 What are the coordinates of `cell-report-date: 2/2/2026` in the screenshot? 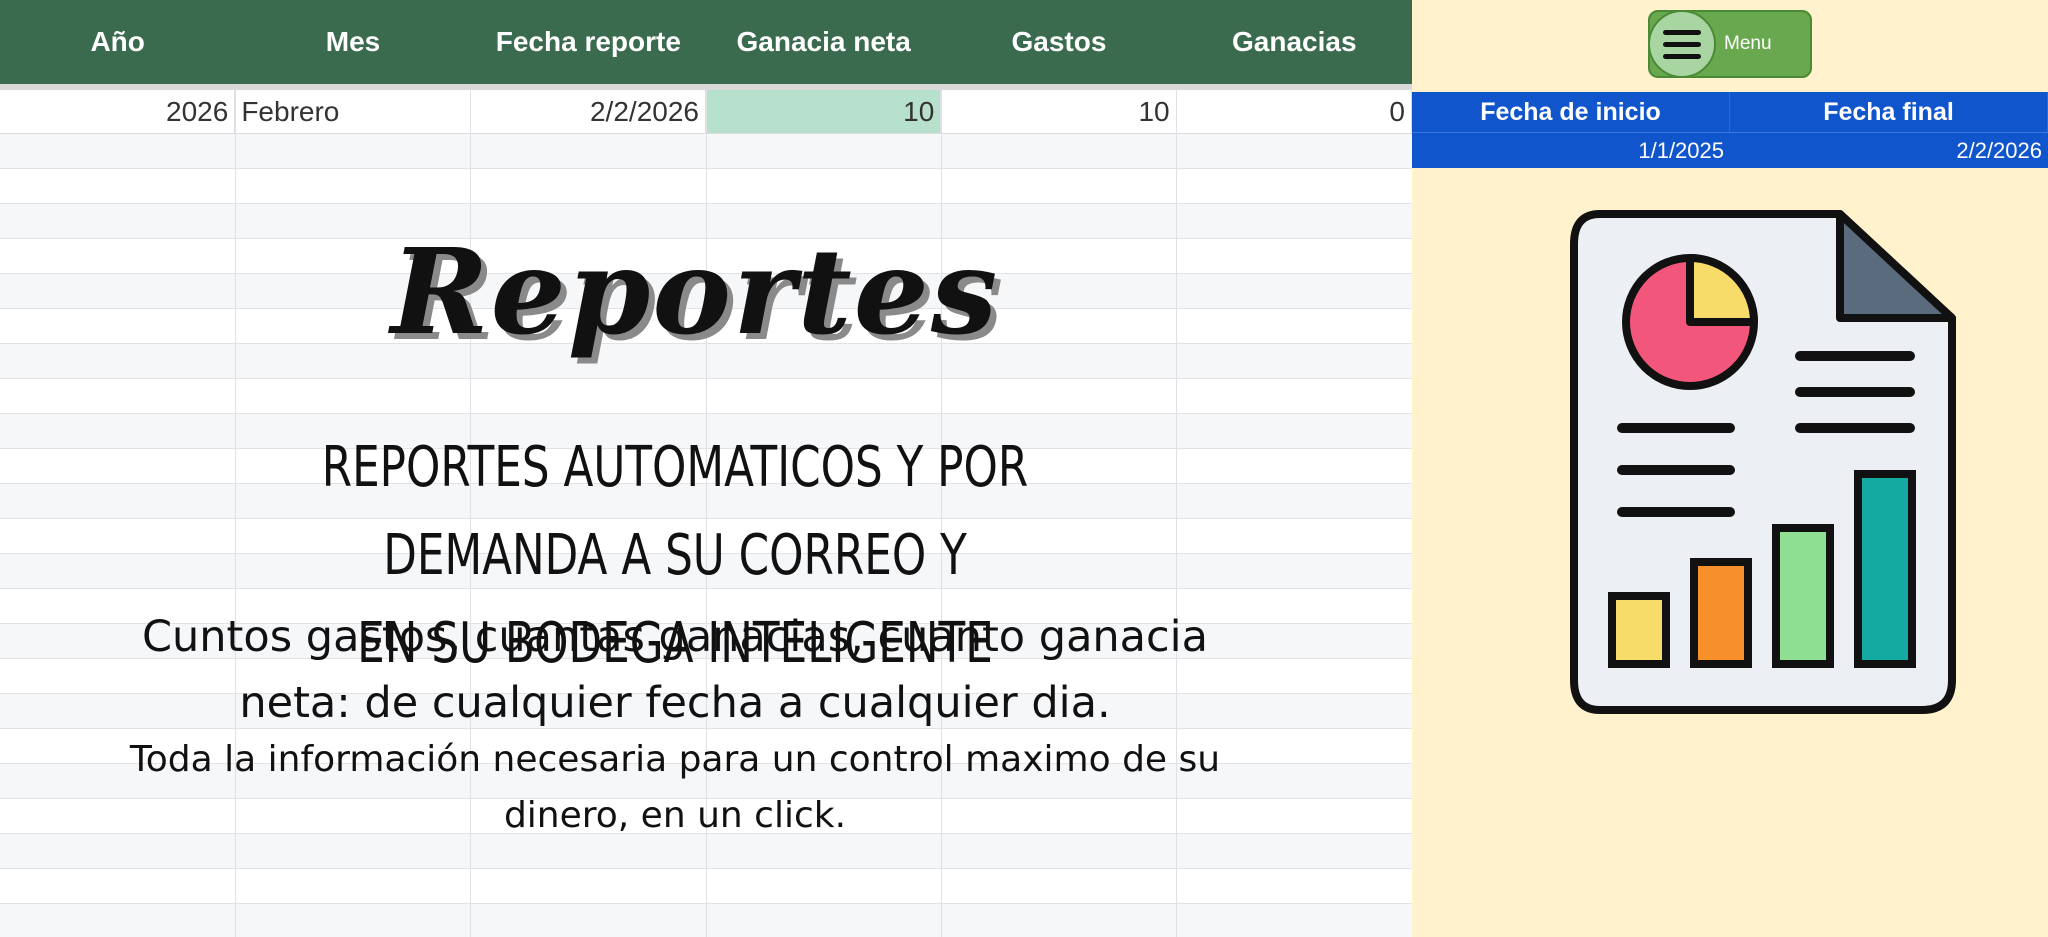 It's located at (588, 111).